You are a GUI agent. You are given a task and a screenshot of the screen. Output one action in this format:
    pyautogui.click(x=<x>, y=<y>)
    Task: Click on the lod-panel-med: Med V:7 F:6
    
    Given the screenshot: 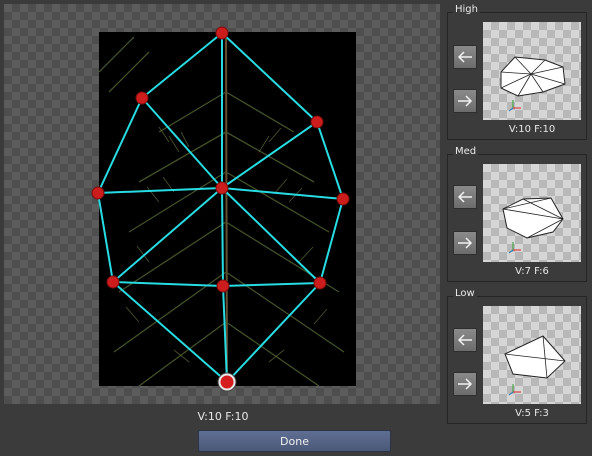 What is the action you would take?
    pyautogui.click(x=517, y=214)
    